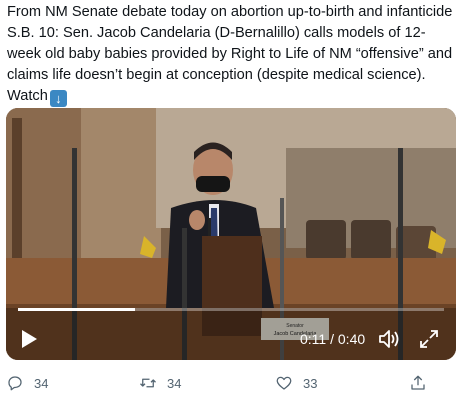  What do you see at coordinates (296, 383) in the screenshot?
I see `like-button: 33` at bounding box center [296, 383].